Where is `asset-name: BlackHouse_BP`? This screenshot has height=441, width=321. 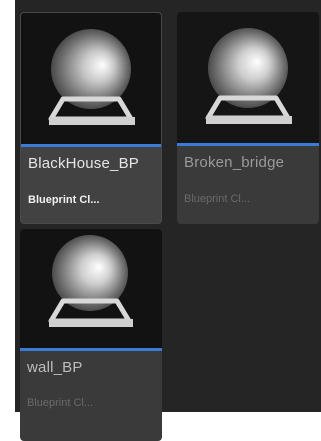
asset-name: BlackHouse_BP is located at coordinates (83, 163).